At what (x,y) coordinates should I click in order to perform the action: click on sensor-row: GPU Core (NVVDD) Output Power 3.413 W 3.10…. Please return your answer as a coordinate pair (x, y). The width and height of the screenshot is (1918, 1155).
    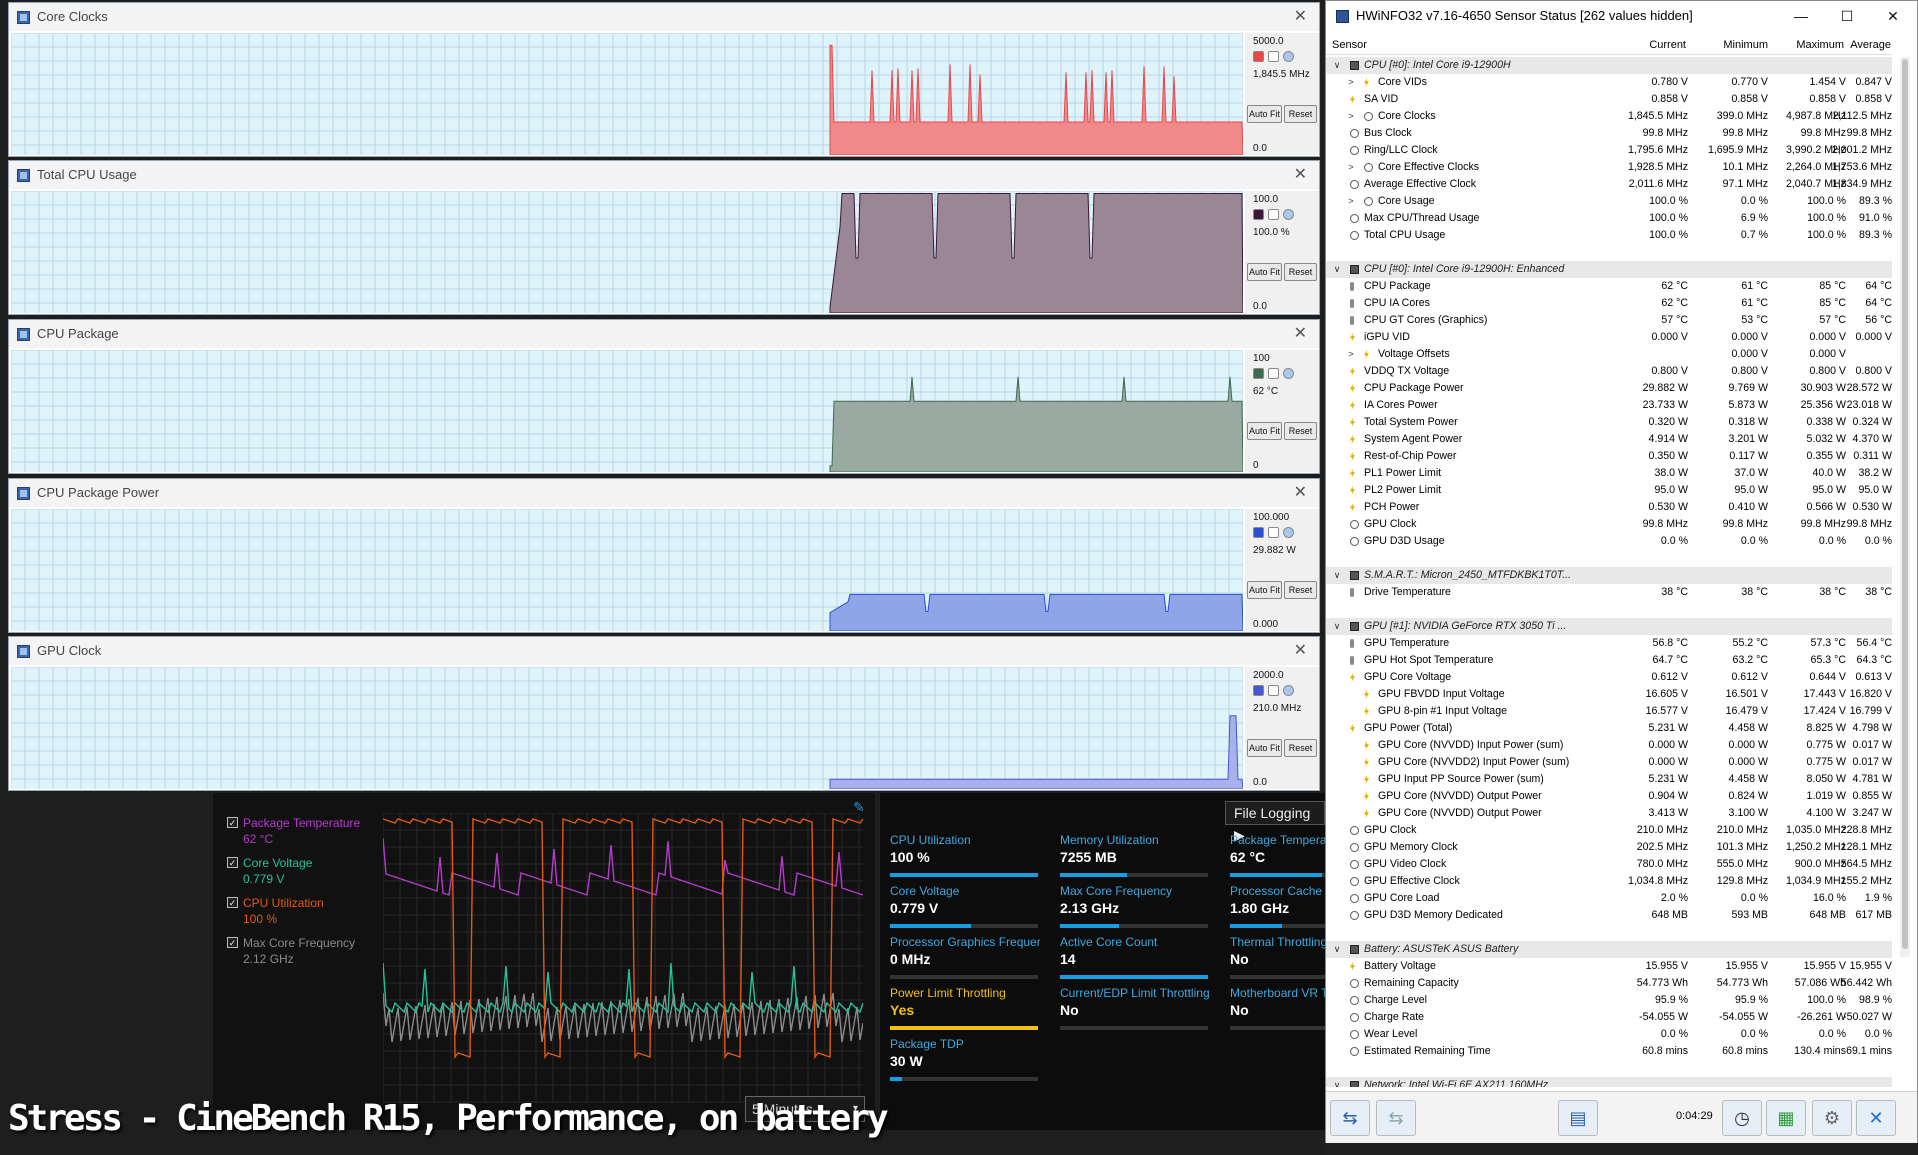
    Looking at the image, I should click on (1609, 813).